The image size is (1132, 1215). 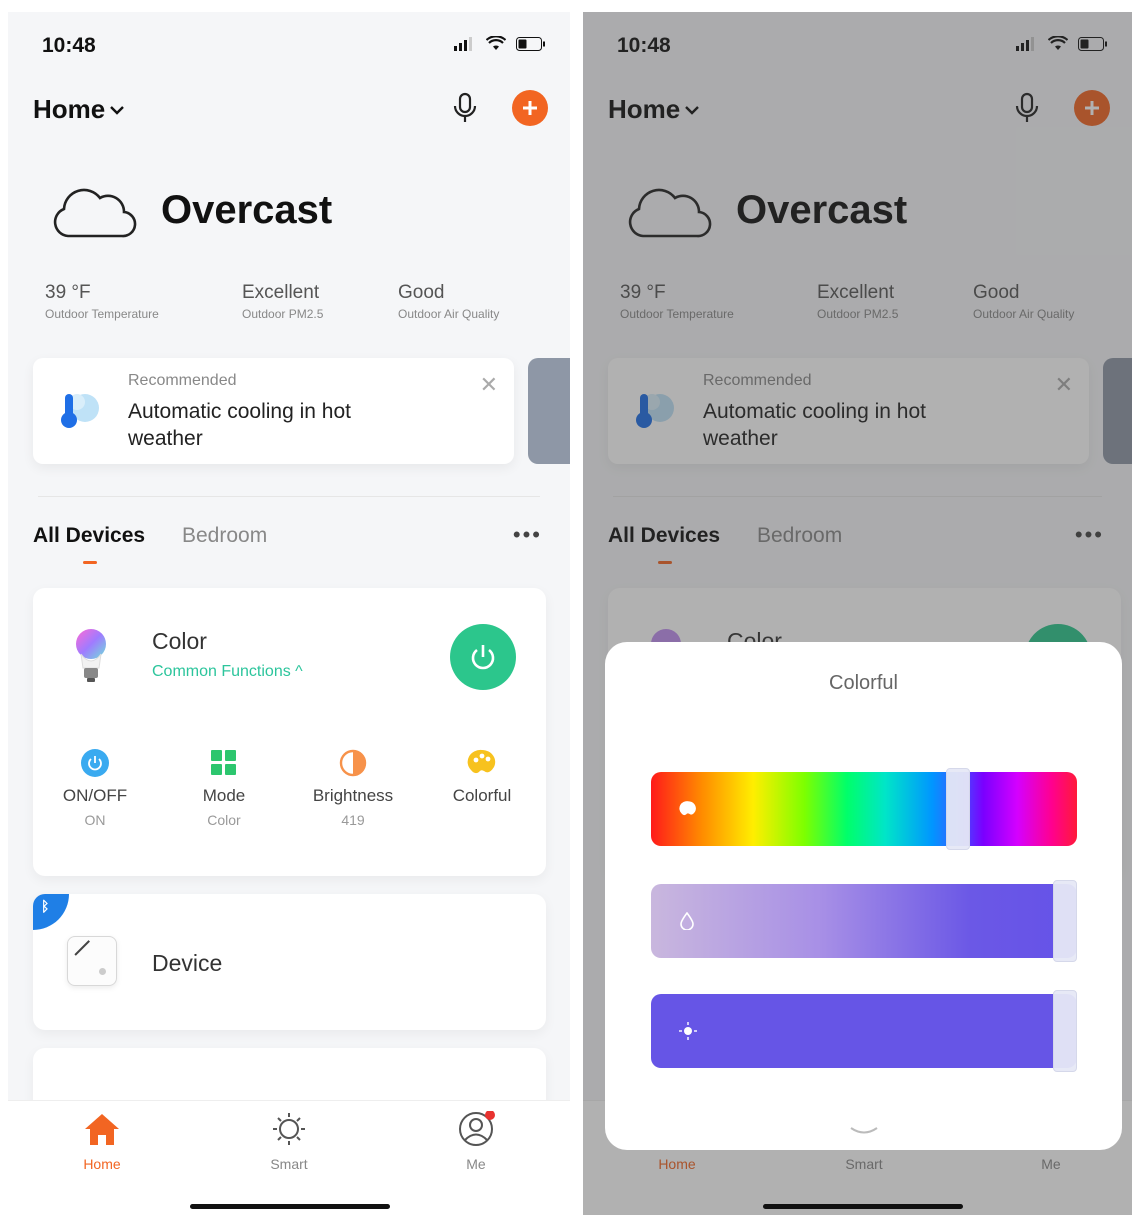 I want to click on weather-condition: Overcast, so click(x=247, y=210).